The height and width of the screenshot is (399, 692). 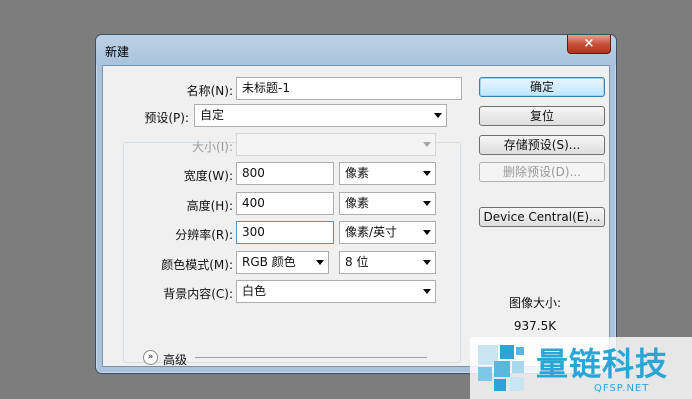 I want to click on height-input: 400, so click(x=285, y=203).